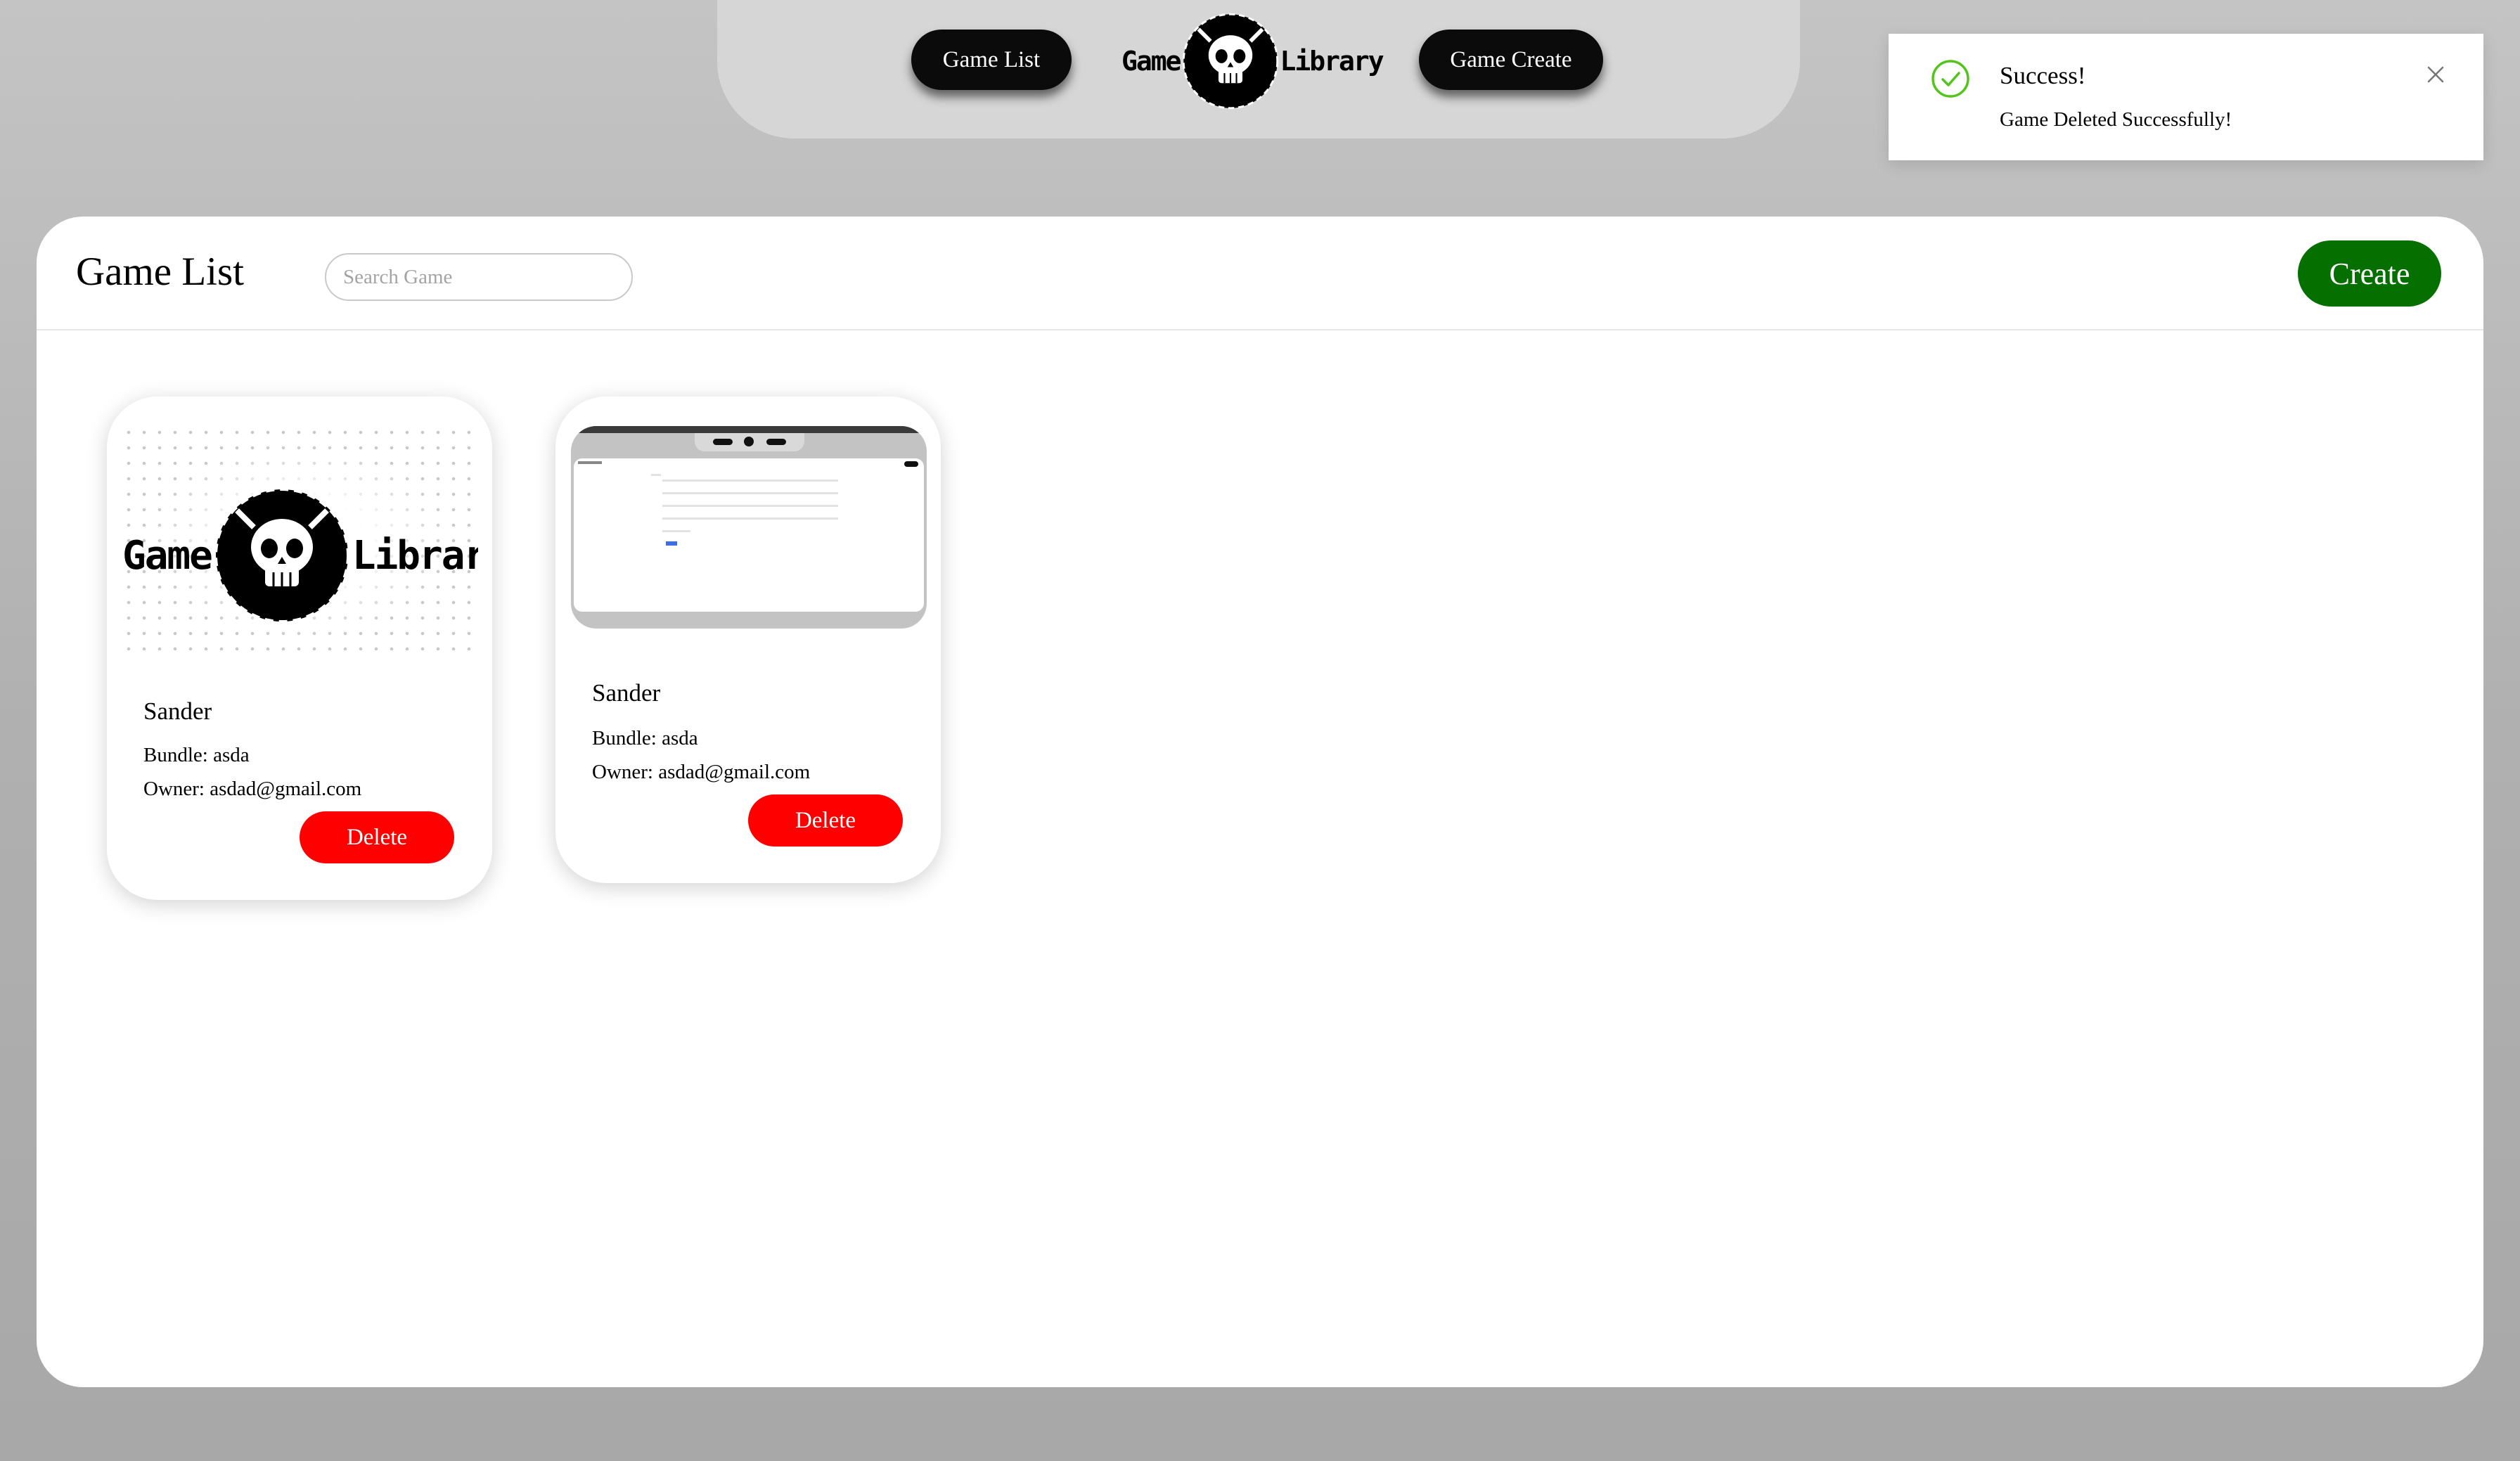 The width and height of the screenshot is (2520, 1461). I want to click on thumbnail-logo, so click(749, 441).